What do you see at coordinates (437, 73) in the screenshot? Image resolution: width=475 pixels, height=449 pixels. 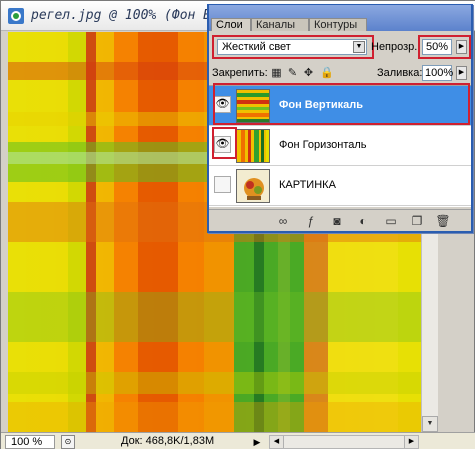 I see `fill-input: 100%` at bounding box center [437, 73].